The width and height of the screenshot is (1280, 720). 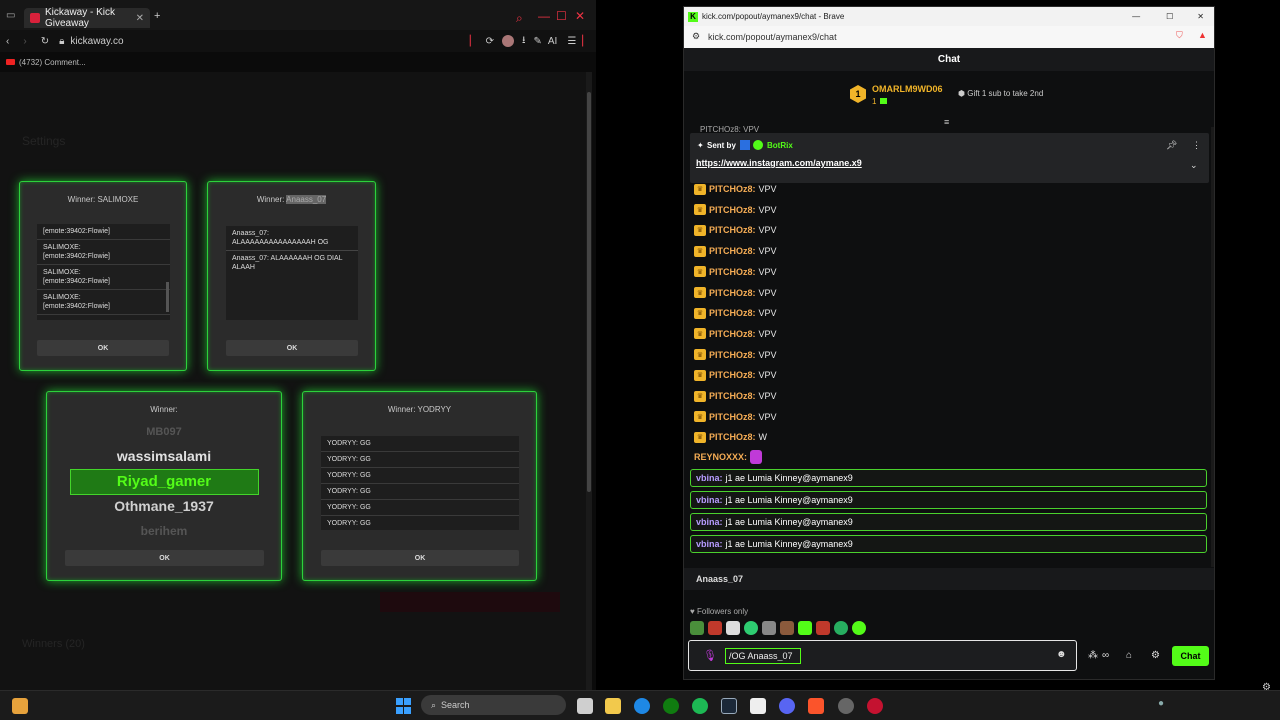 I want to click on extensions-icon: ⟳, so click(x=490, y=41).